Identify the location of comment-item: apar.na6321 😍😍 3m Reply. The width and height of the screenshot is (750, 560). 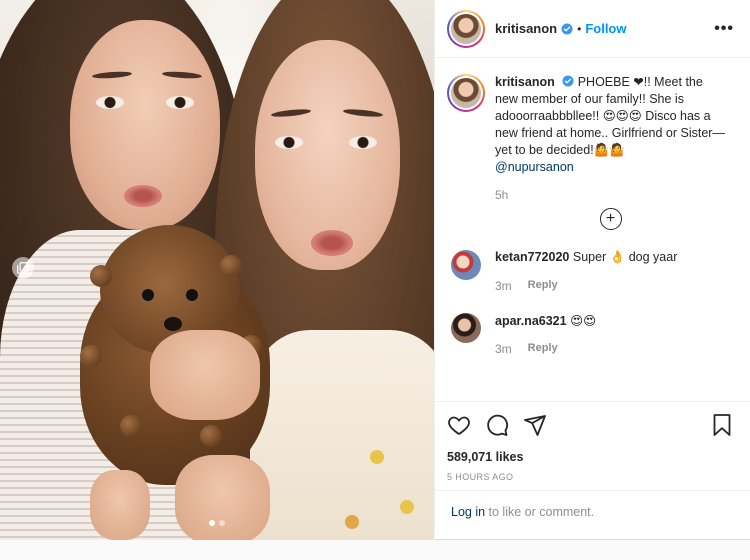
(590, 334).